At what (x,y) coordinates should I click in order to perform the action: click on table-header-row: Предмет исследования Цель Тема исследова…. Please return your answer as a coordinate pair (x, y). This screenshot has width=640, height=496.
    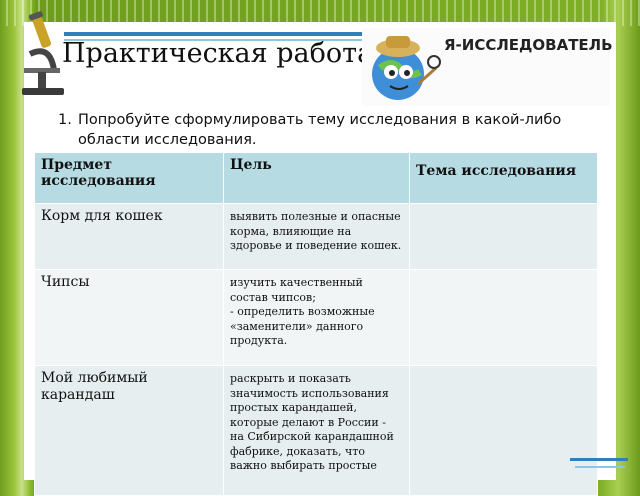
    Looking at the image, I should click on (316, 178).